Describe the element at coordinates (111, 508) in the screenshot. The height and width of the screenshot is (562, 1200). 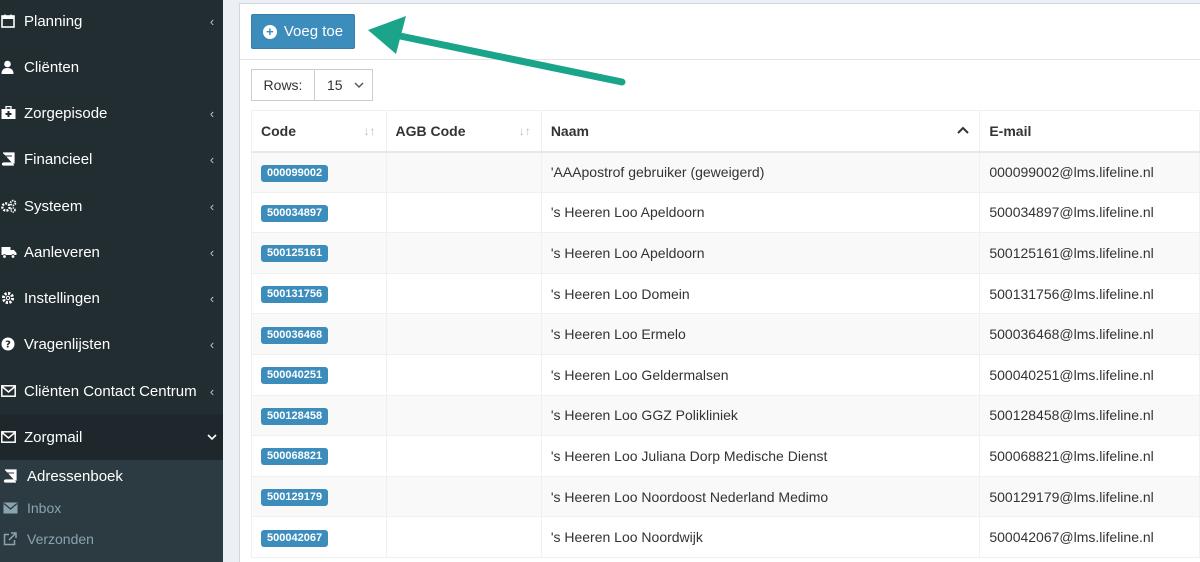
I see `sidebar-subitem-inbox: Inbox` at that location.